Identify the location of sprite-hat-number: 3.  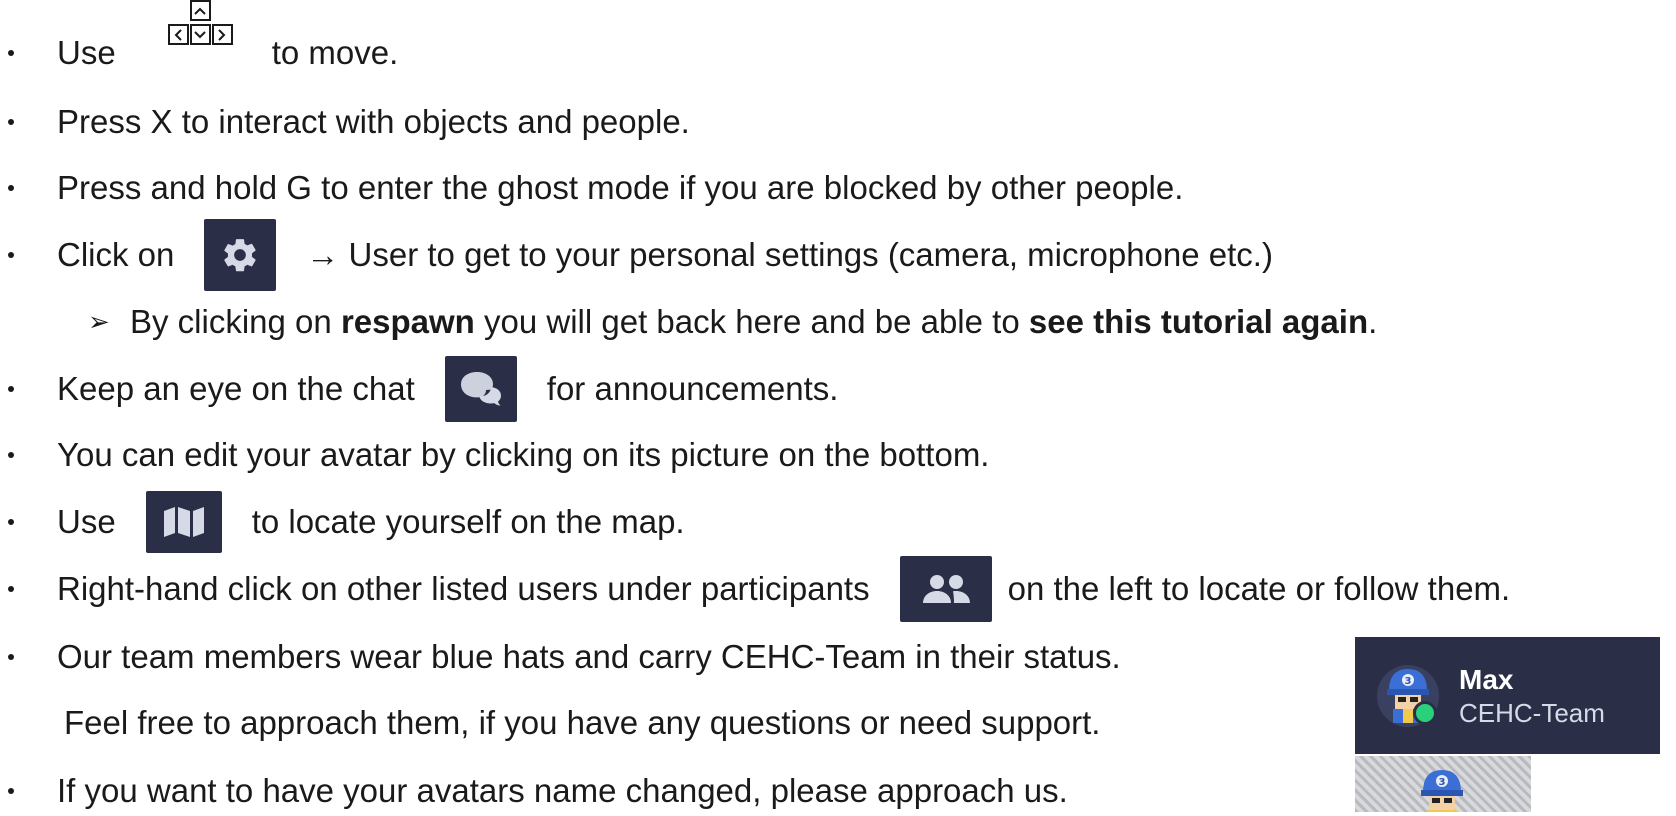
(1442, 782).